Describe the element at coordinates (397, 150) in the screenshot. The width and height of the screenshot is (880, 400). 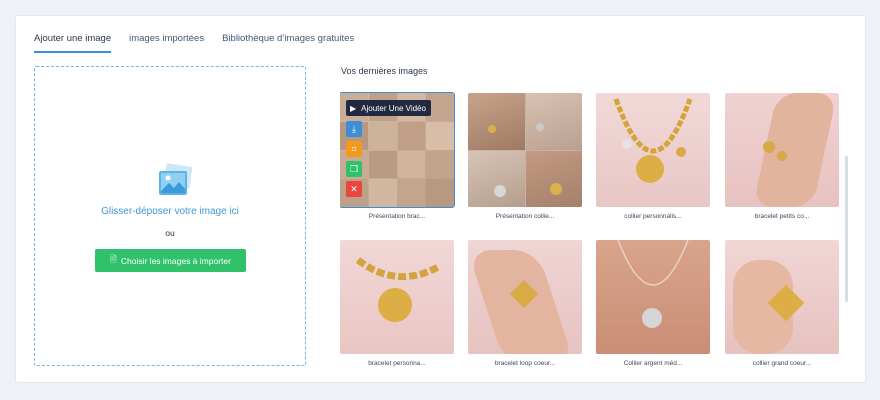
I see `image-thumbnail: ▶ Ajouter Une Vidéo ⤓ ⌗ ❐ ✕` at that location.